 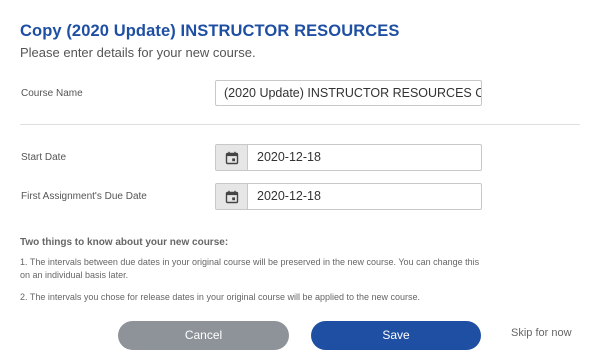 I want to click on cancel-button: Cancel, so click(x=203, y=335).